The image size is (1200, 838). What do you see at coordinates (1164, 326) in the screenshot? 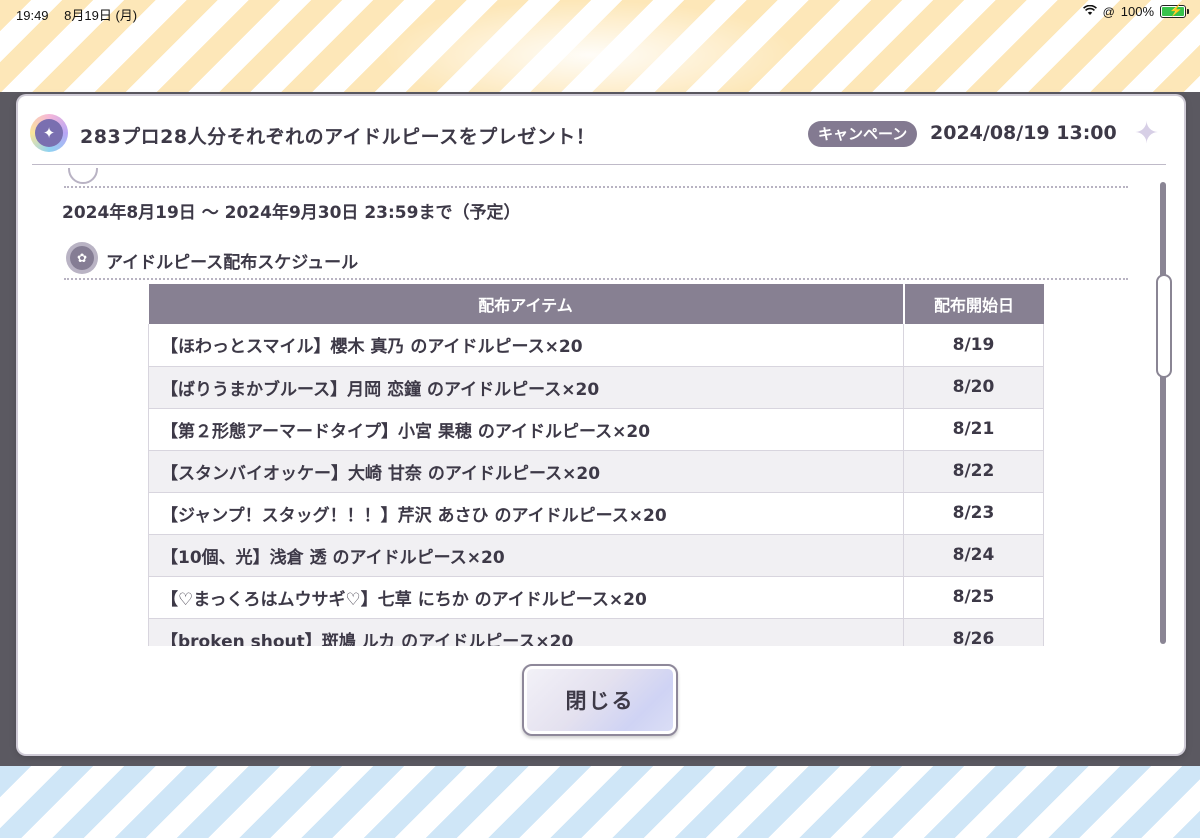
I see `scrollbar-thumb` at bounding box center [1164, 326].